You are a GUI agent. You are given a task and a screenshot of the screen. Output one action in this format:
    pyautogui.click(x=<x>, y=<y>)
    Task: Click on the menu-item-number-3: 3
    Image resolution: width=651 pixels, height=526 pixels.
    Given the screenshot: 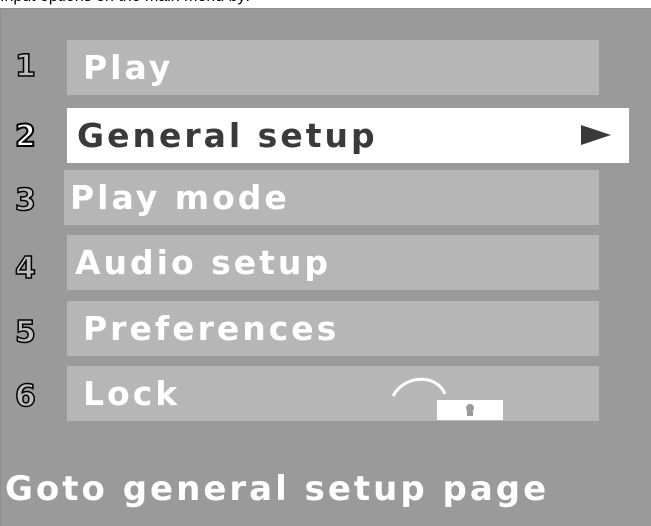 What is the action you would take?
    pyautogui.click(x=25, y=200)
    